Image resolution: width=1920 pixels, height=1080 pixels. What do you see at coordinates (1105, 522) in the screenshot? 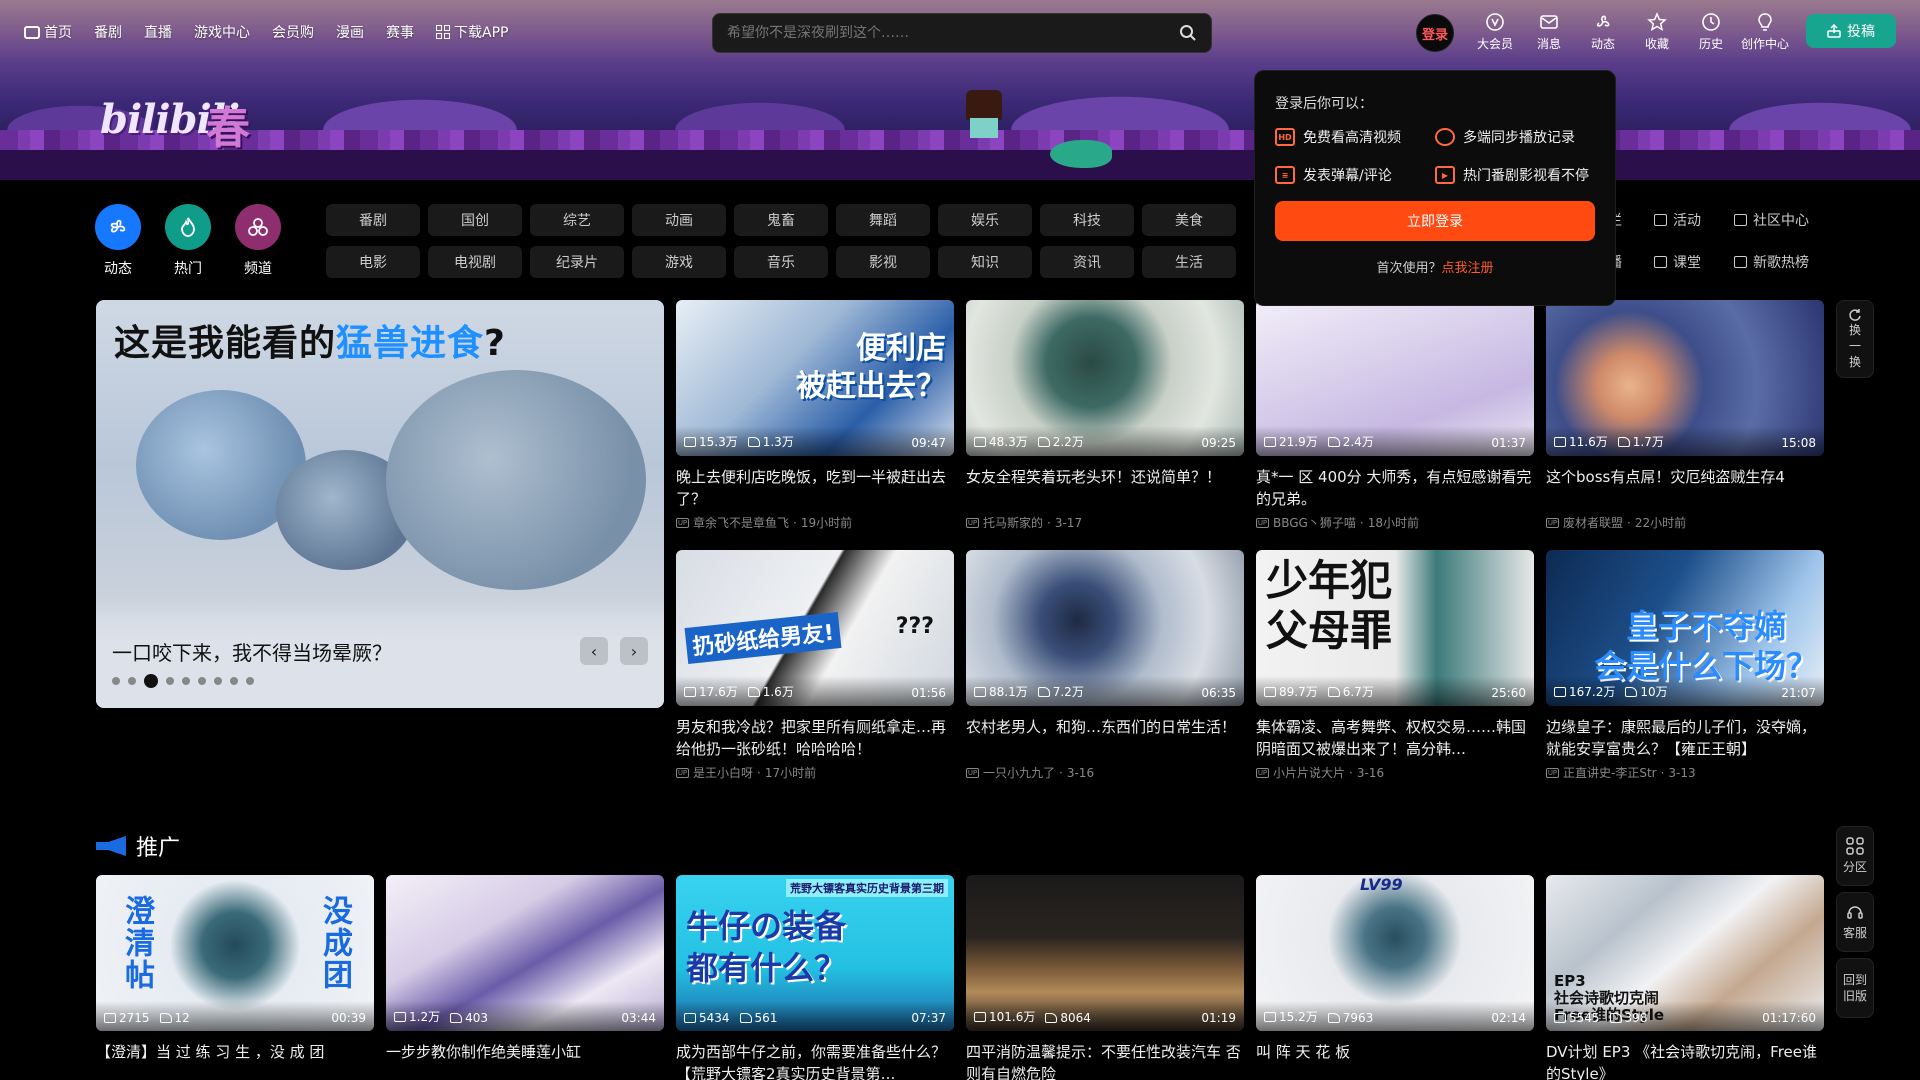
I see `video-meta: UP 托马斯家的 · 3-17` at bounding box center [1105, 522].